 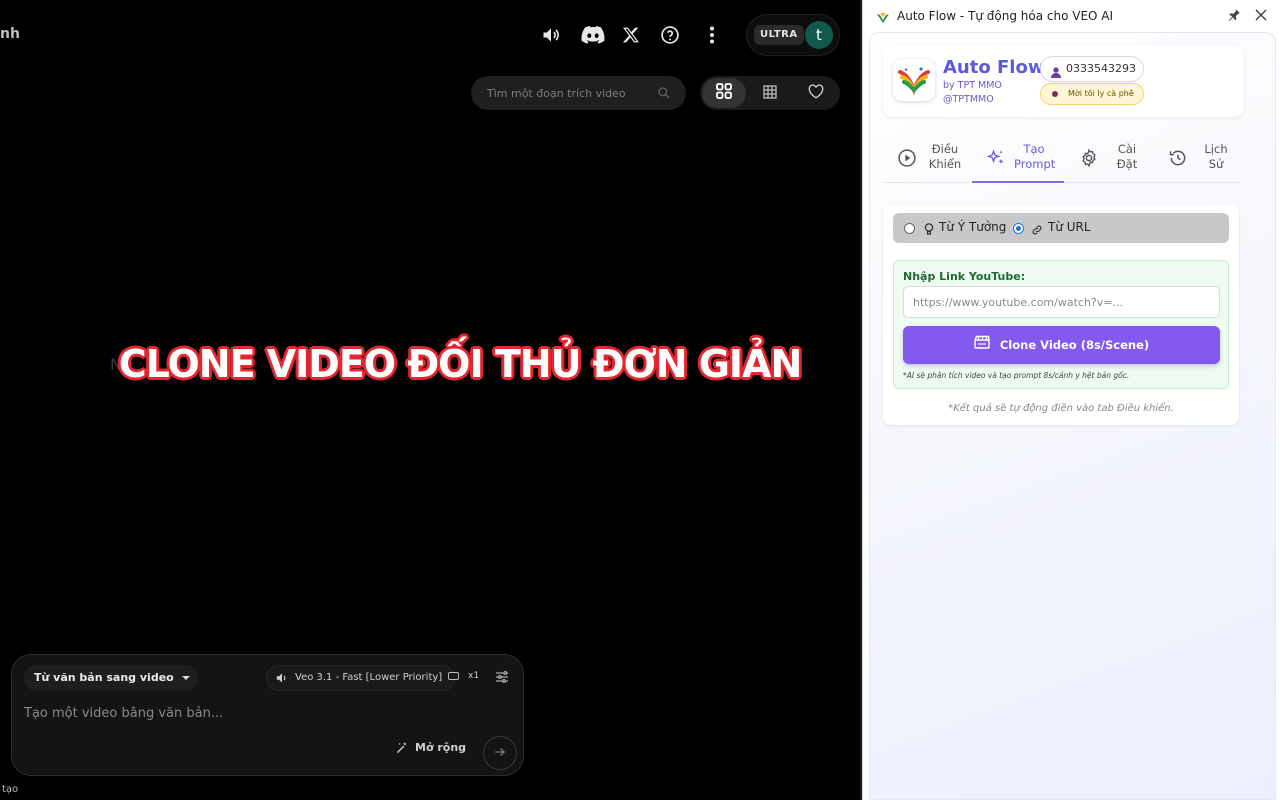 I want to click on clone-video-button: Clone Video (8s/Scene), so click(x=1061, y=345).